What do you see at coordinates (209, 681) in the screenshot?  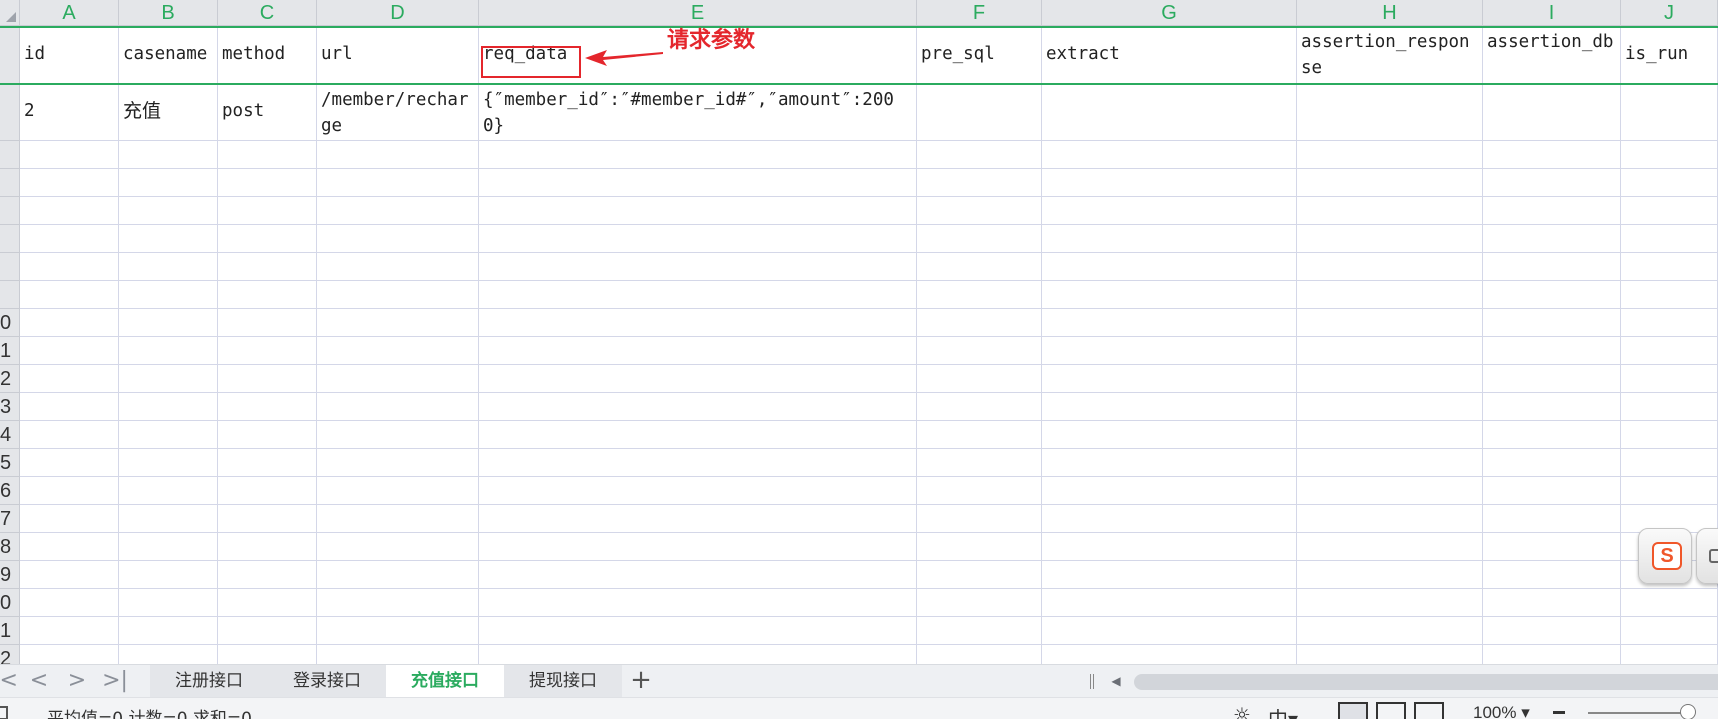 I see `tab-register: 注册接口` at bounding box center [209, 681].